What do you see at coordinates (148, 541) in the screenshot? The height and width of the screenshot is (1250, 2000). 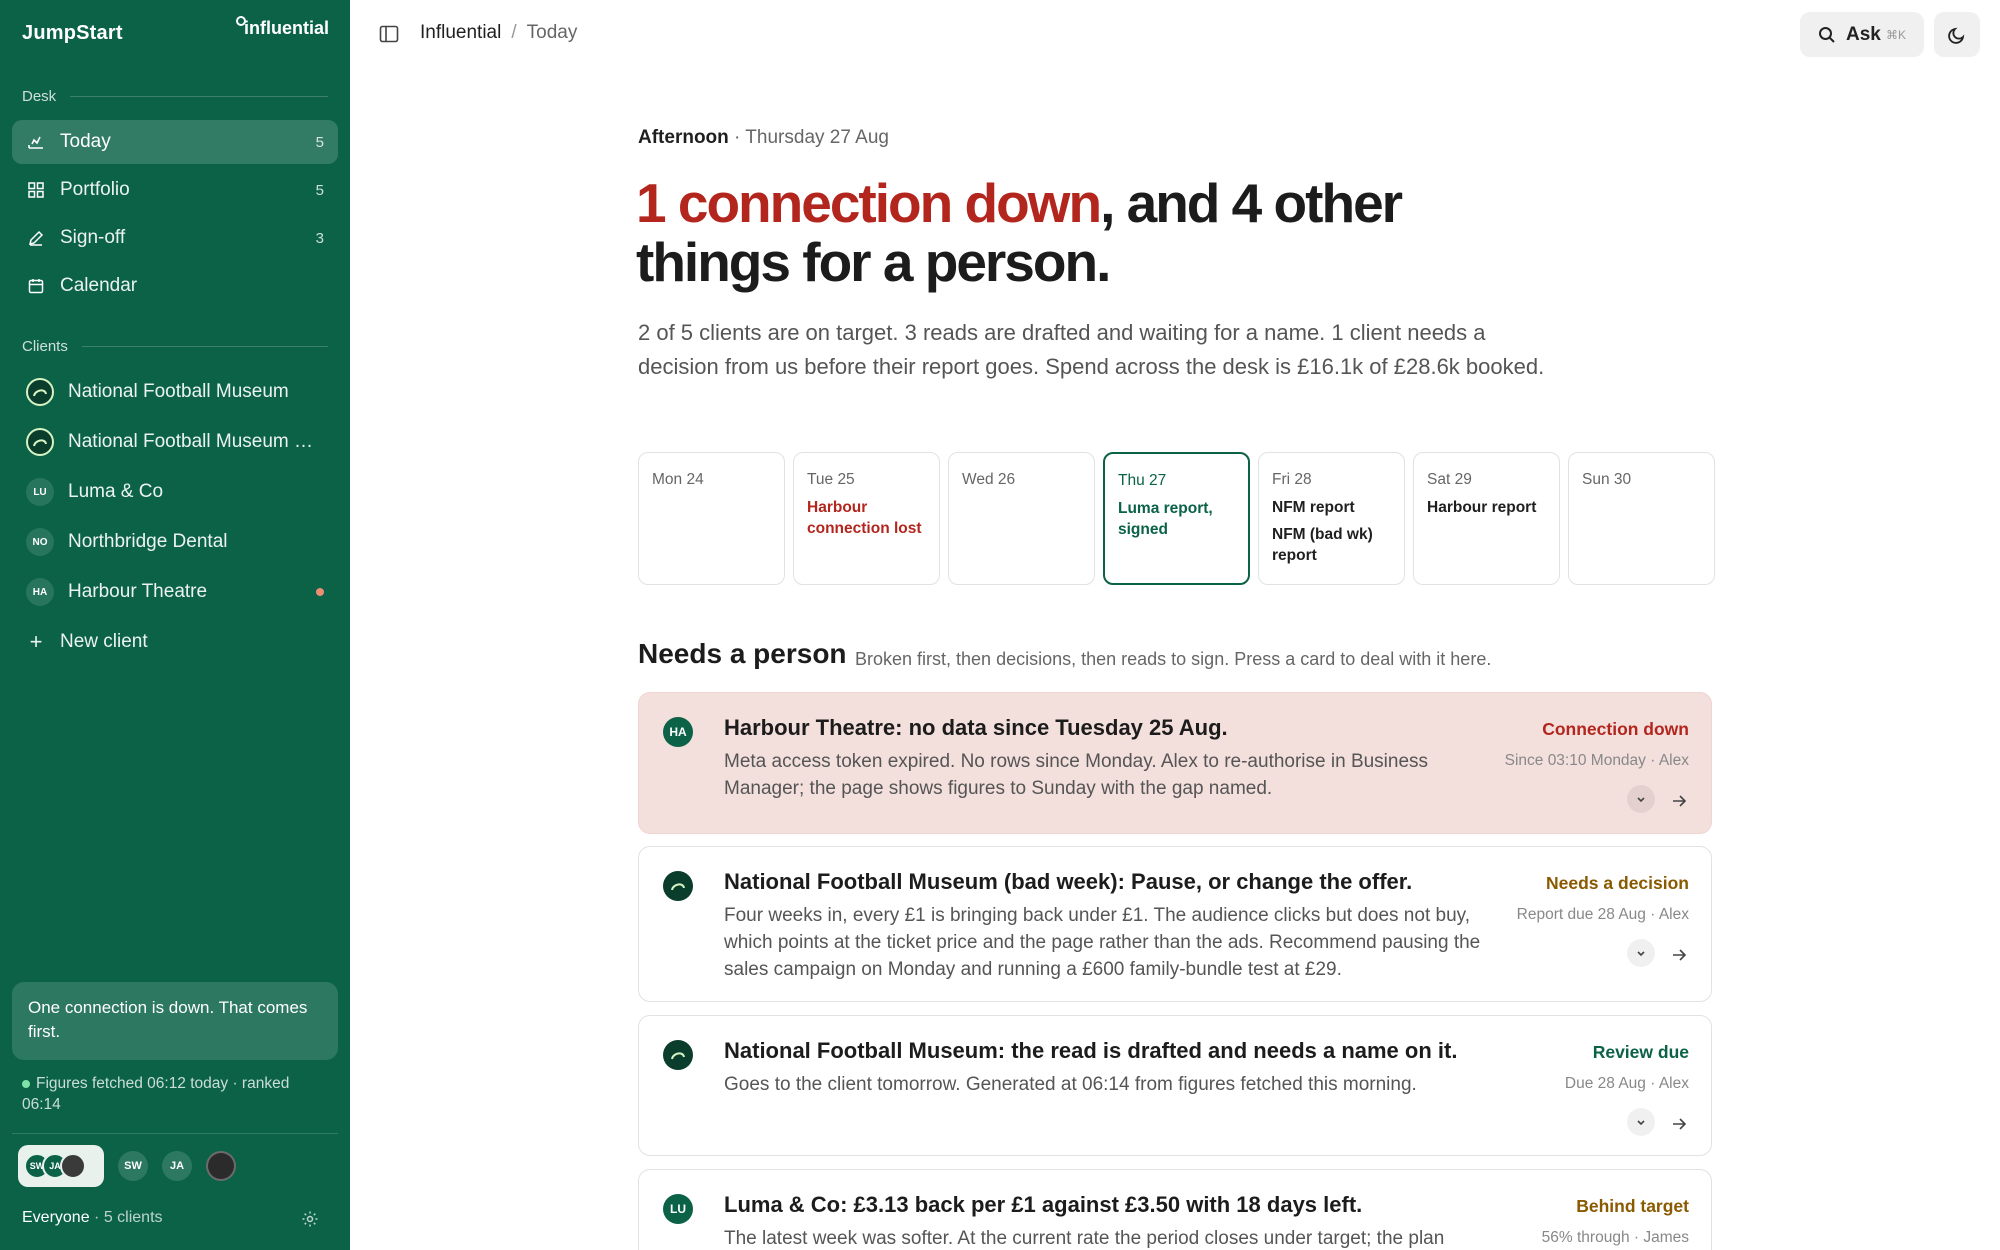 I see `client-label: Northbridge Dental` at bounding box center [148, 541].